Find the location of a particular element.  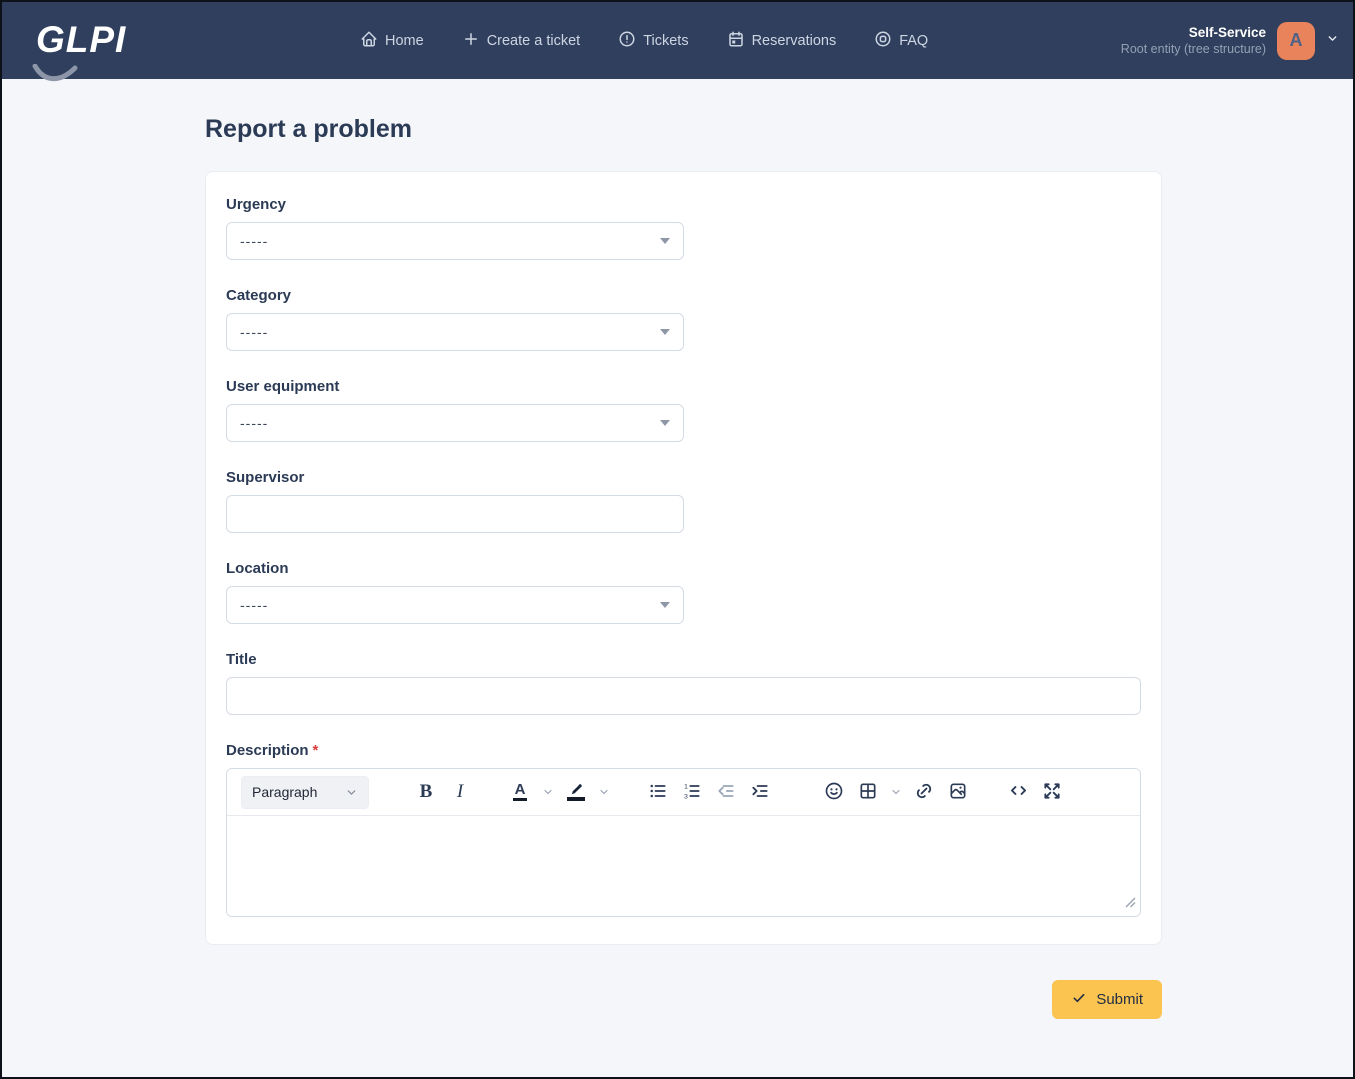

highlighter-icon is located at coordinates (576, 792).